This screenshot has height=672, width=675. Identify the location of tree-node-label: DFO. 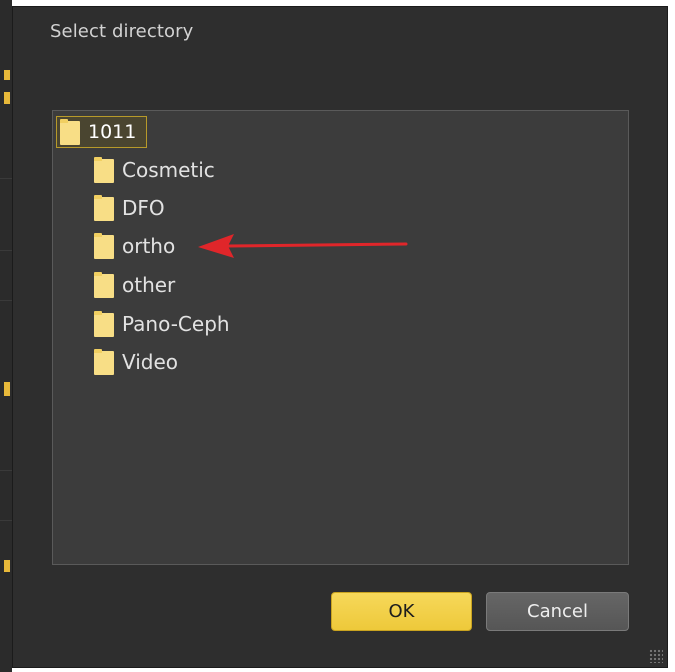
(143, 208).